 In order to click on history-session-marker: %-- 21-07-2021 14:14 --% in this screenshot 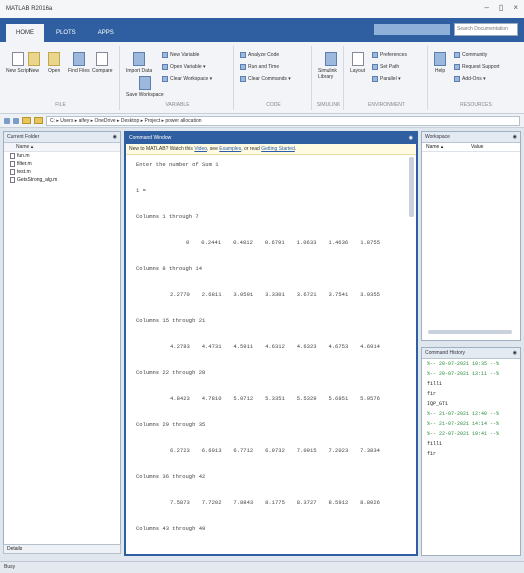, I will do `click(471, 424)`.